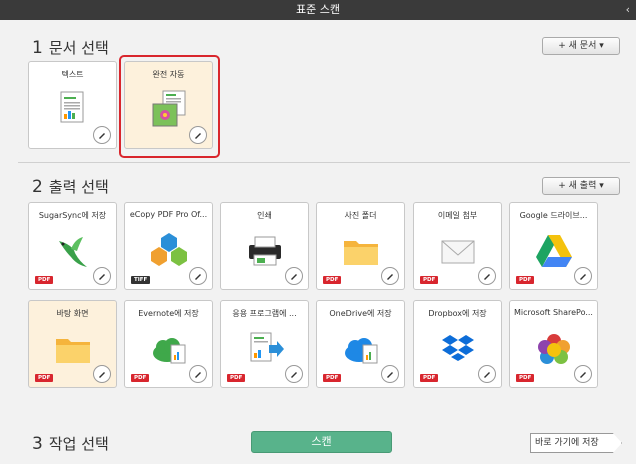 Image resolution: width=636 pixels, height=464 pixels. What do you see at coordinates (72, 215) in the screenshot?
I see `card-label: SugarSync에 저장` at bounding box center [72, 215].